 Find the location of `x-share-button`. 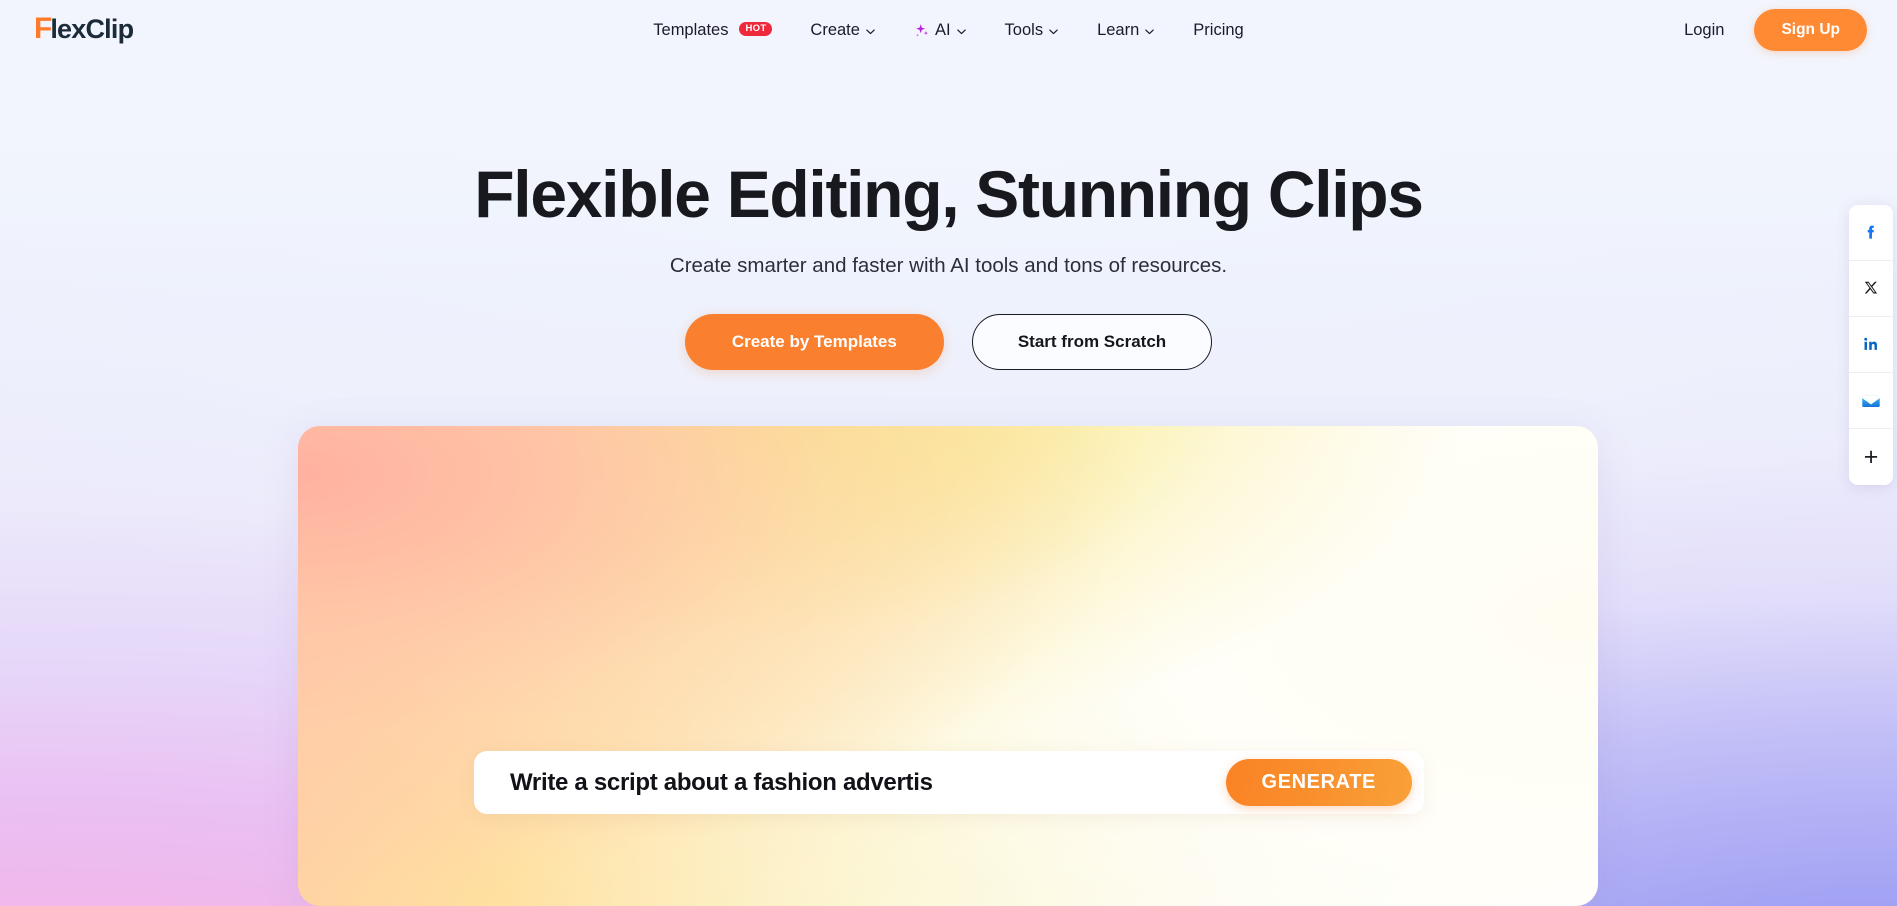

x-share-button is located at coordinates (1871, 289).